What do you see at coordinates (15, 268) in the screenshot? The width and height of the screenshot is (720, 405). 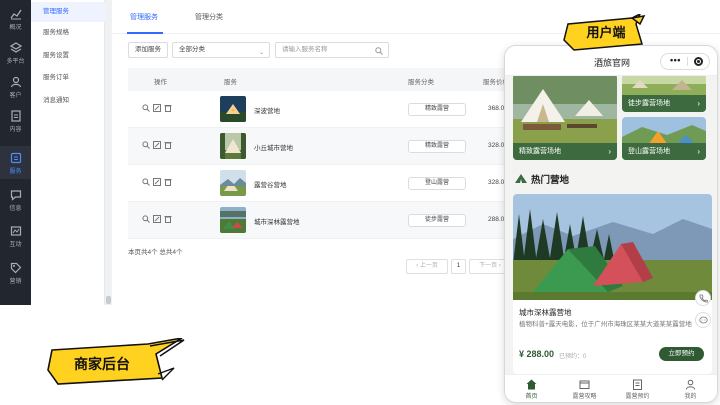 I see `tag-icon` at bounding box center [15, 268].